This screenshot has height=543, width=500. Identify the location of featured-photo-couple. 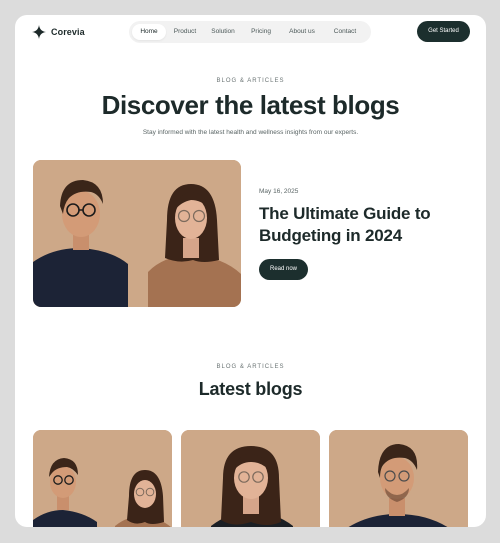
(137, 233).